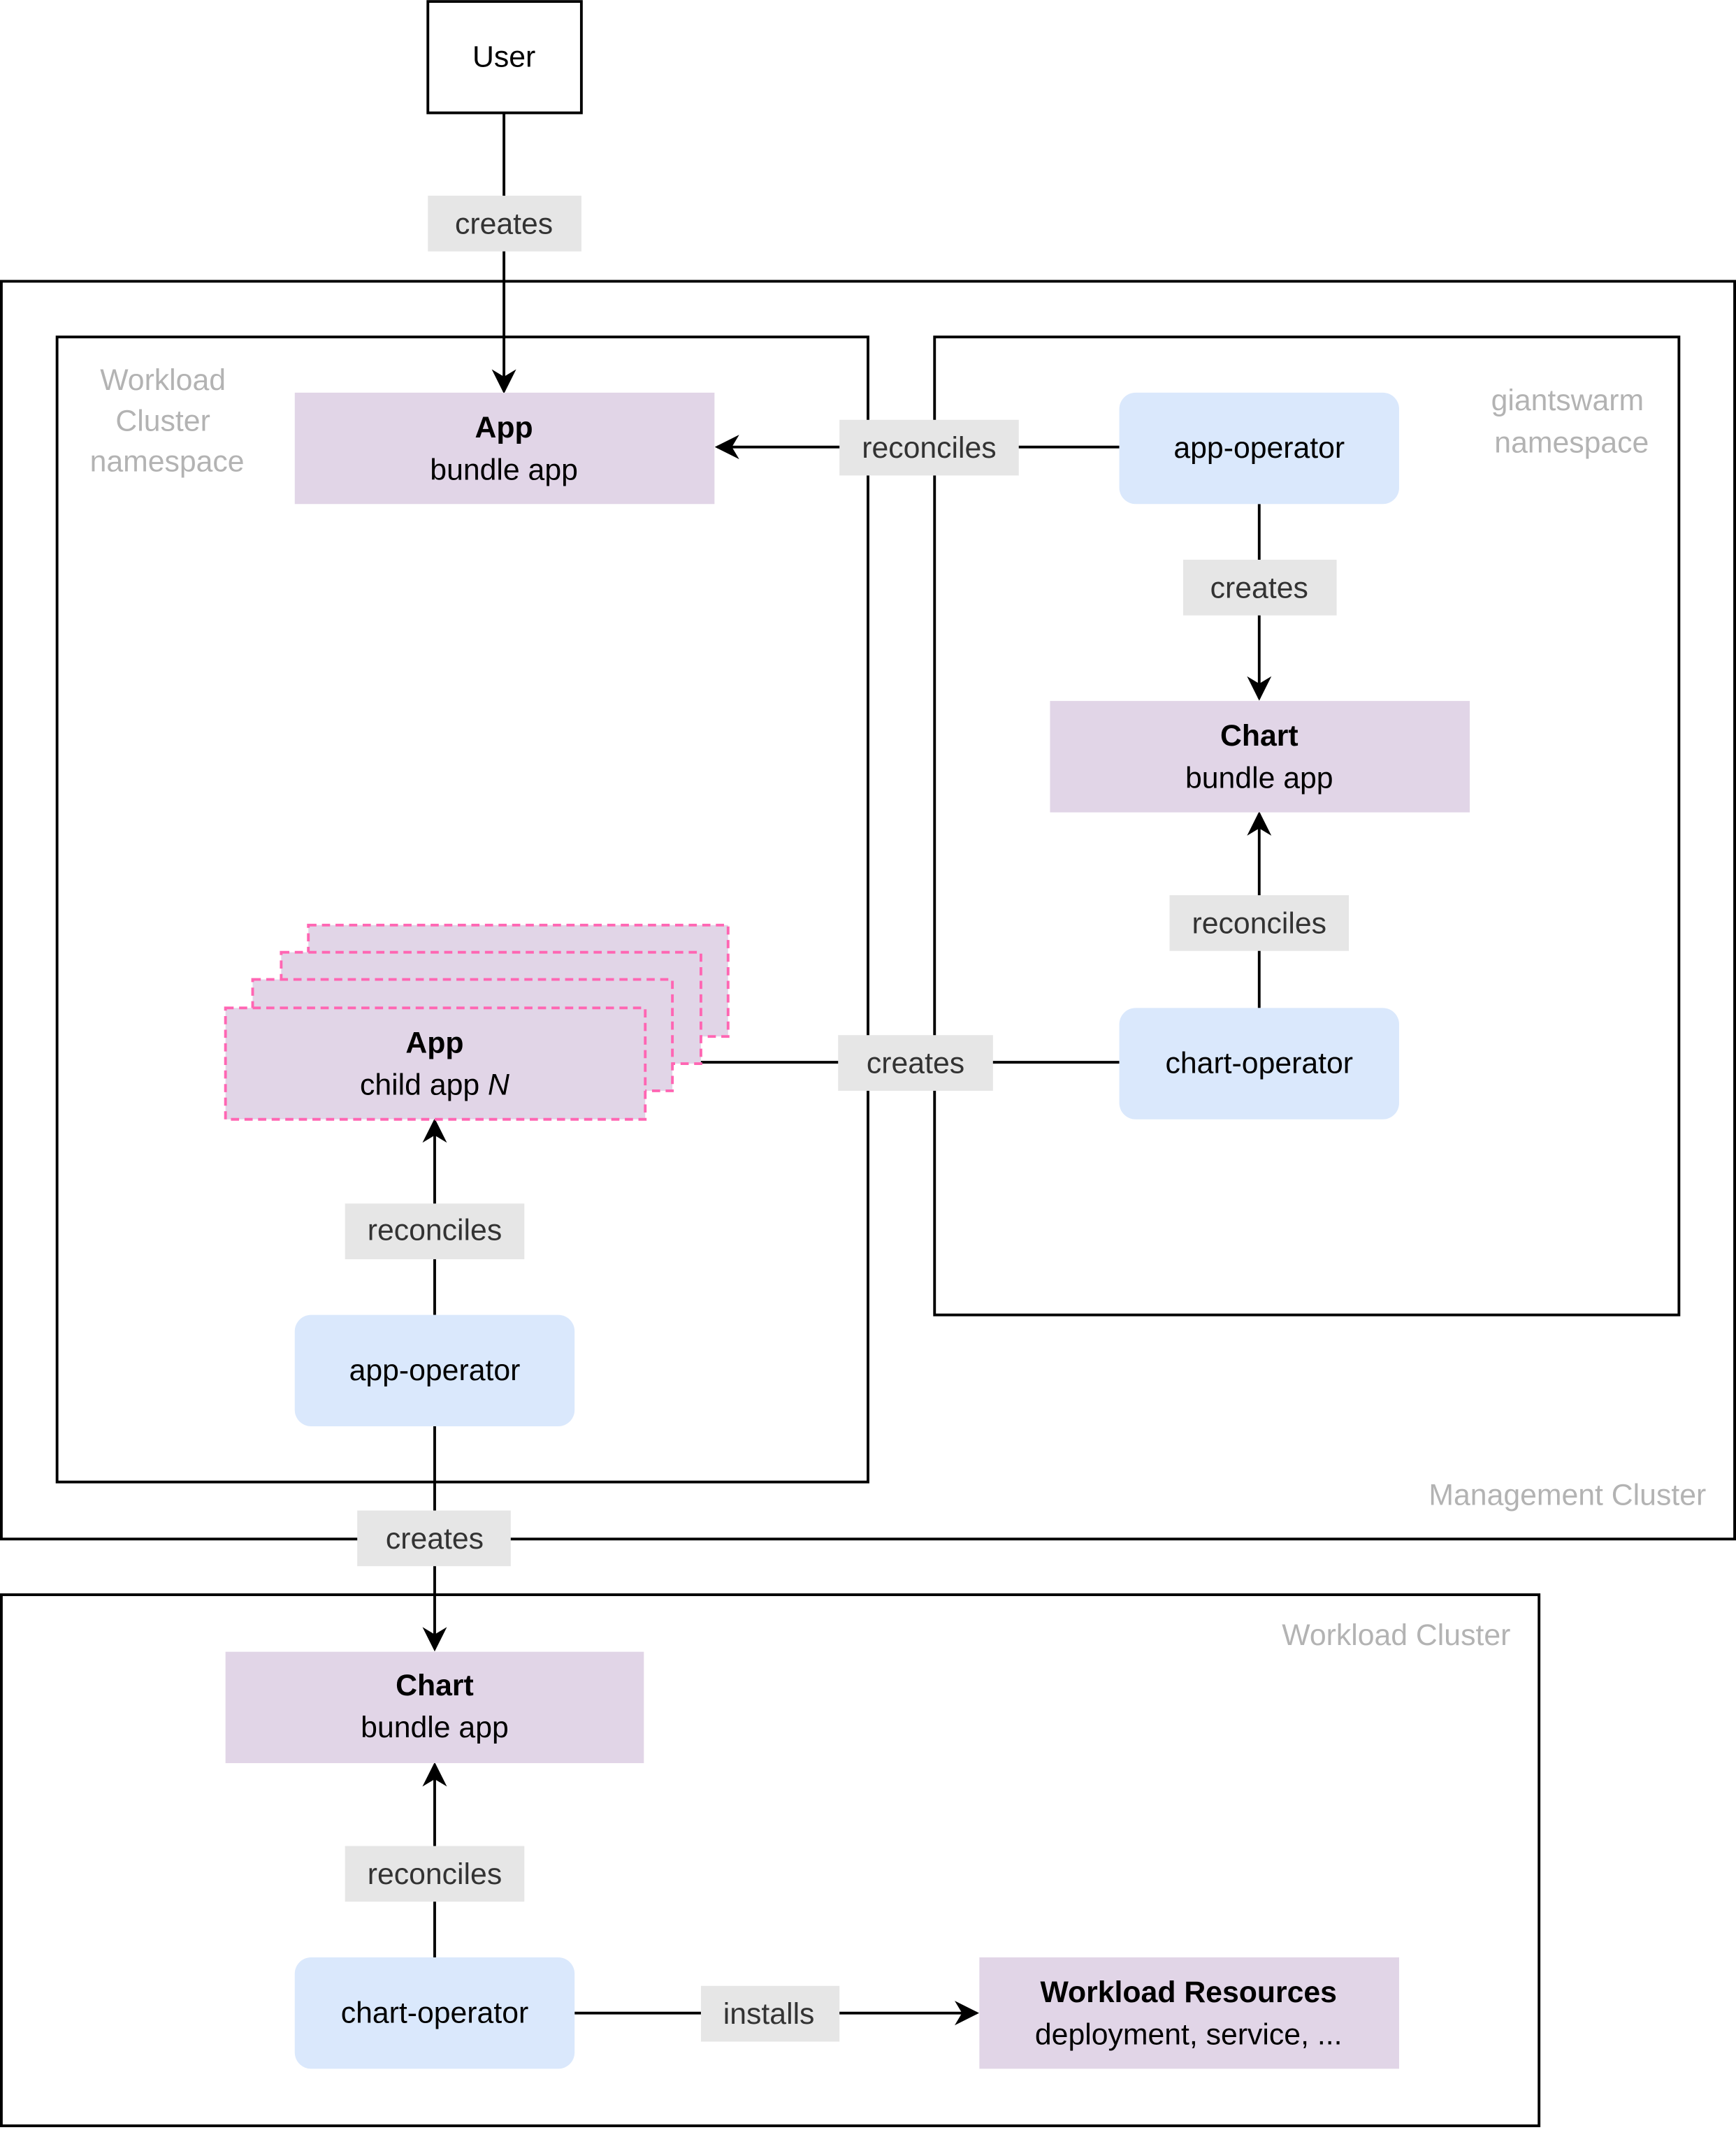 The height and width of the screenshot is (2130, 1736). I want to click on chart-operator-giantswarm-label: chart-operator, so click(1260, 1063).